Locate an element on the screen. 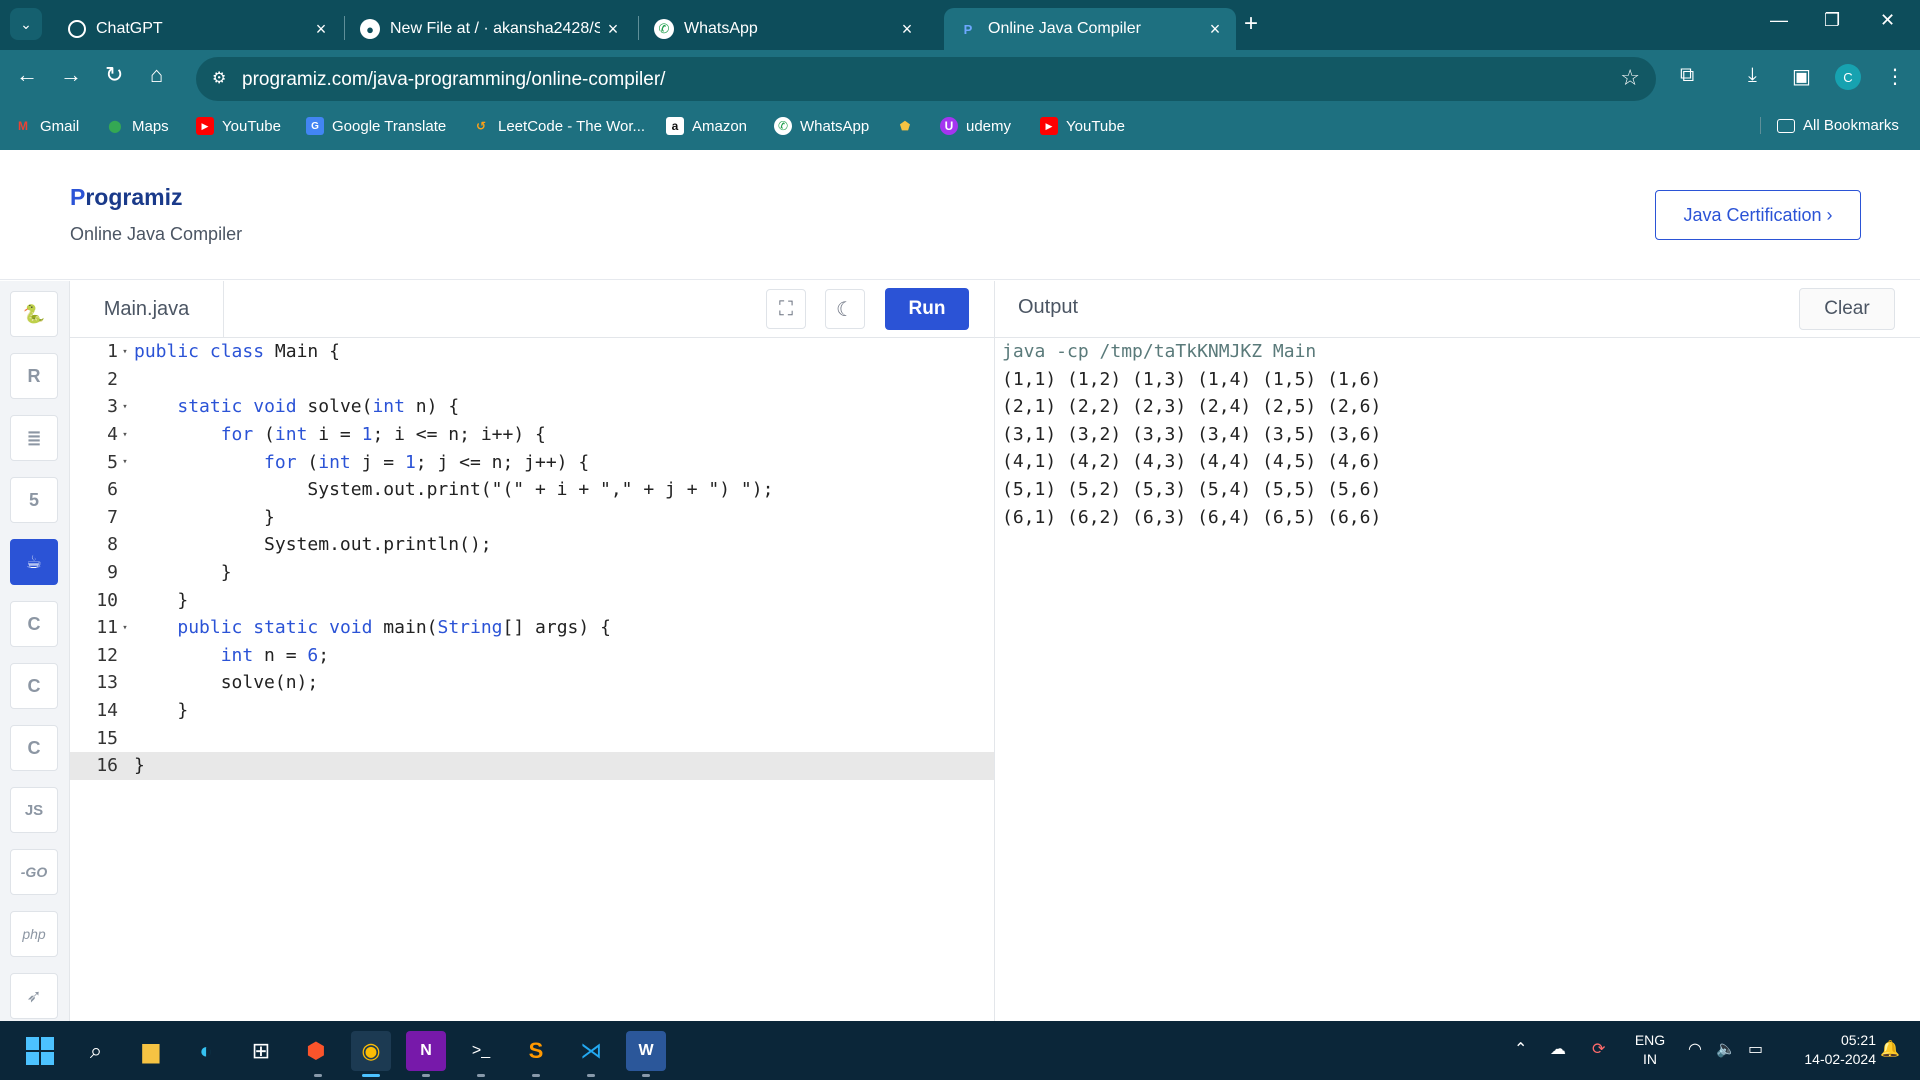 Image resolution: width=1920 pixels, height=1080 pixels. programiz-logo: Programiz is located at coordinates (126, 197).